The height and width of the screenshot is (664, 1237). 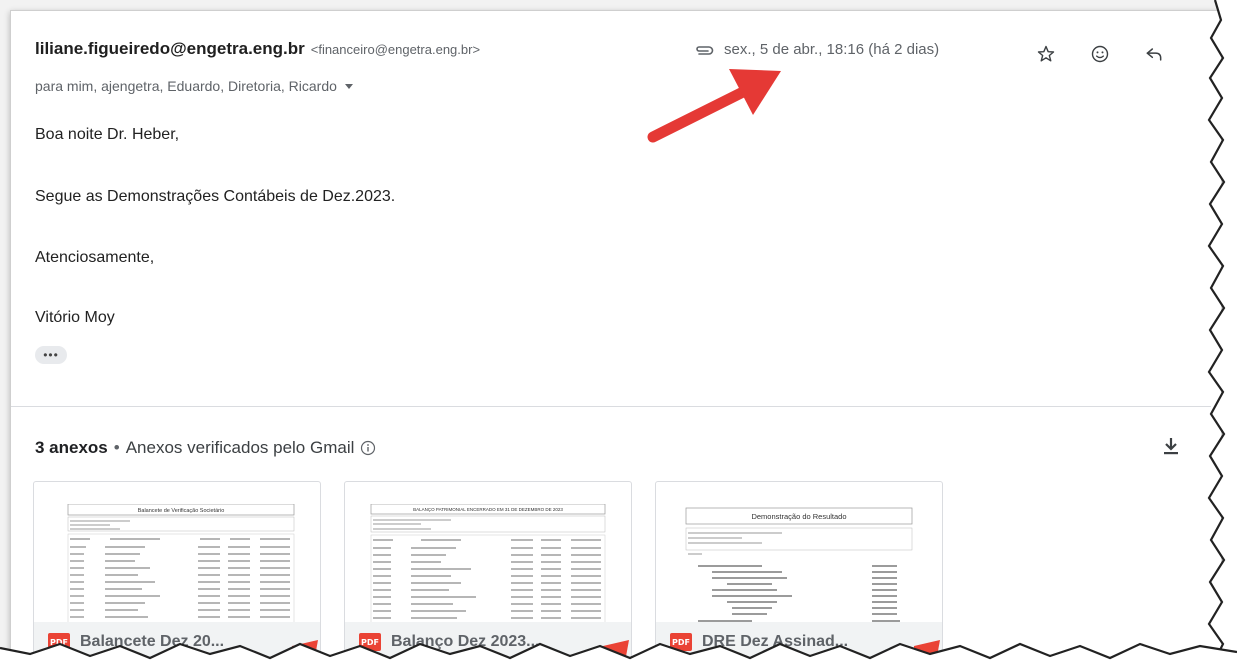 I want to click on chevron-down-icon, so click(x=348, y=86).